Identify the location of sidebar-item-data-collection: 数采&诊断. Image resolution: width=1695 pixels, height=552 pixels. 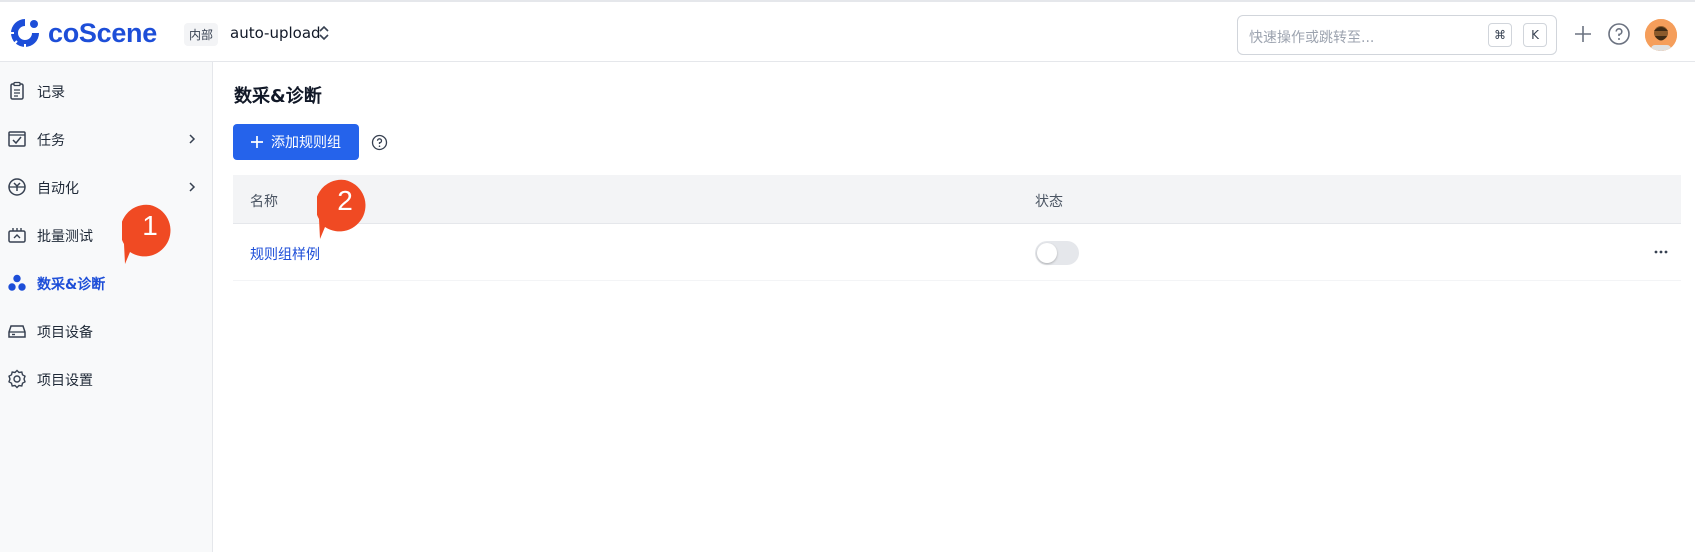
(106, 283).